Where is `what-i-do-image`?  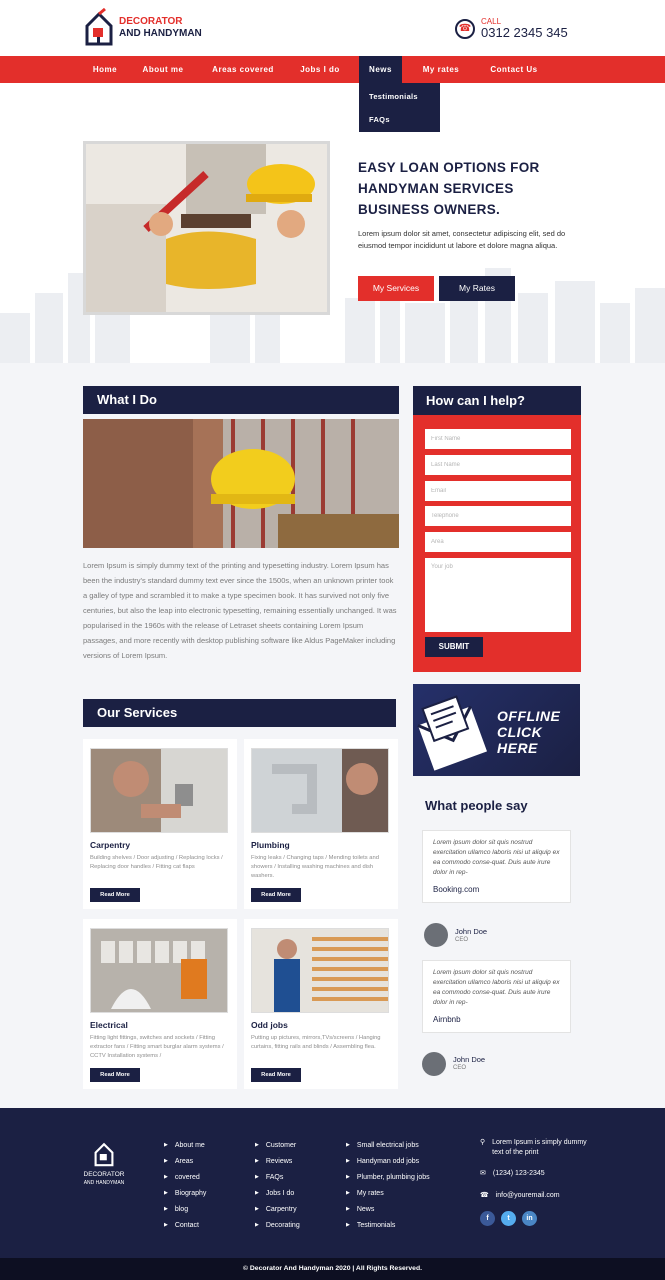 what-i-do-image is located at coordinates (241, 483).